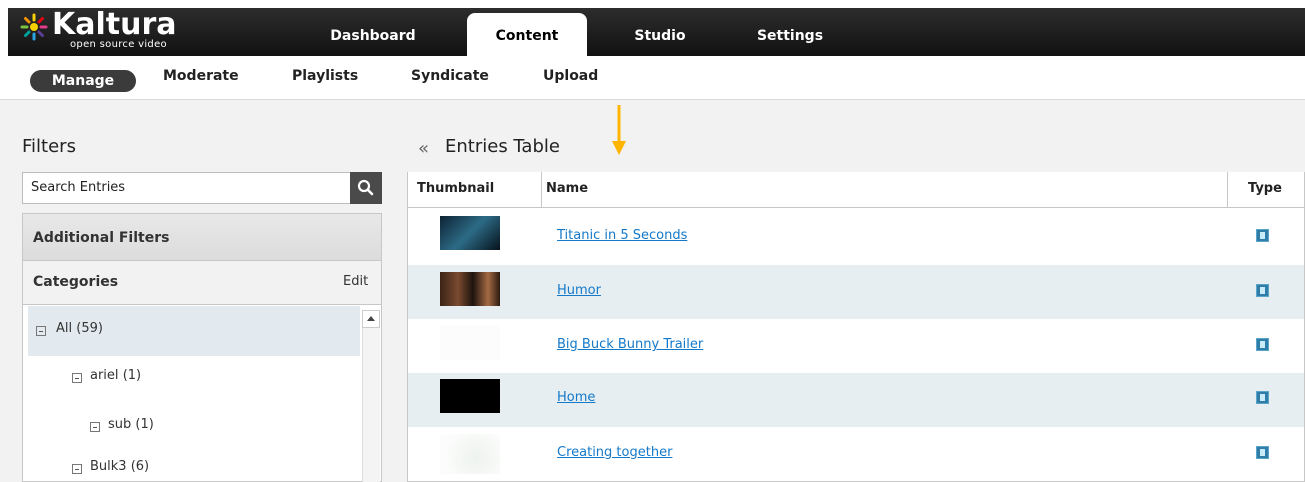 The height and width of the screenshot is (482, 1305). I want to click on tab-dashboard: Dashboard, so click(373, 32).